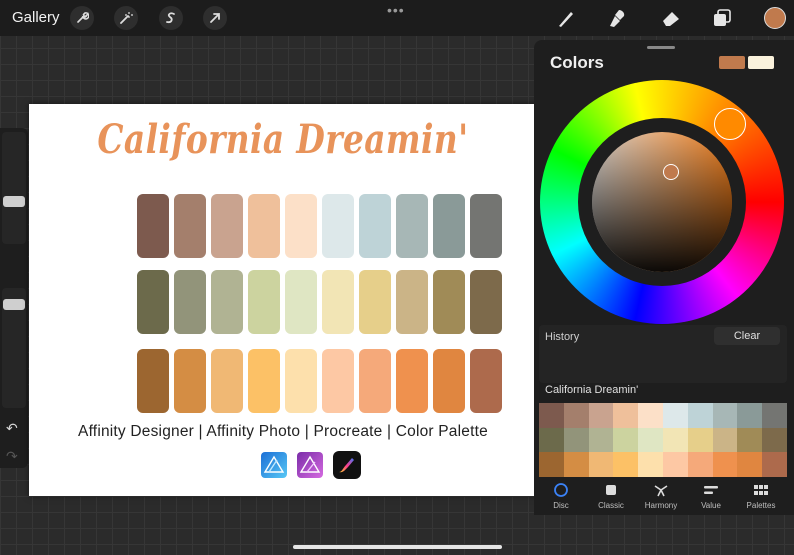  What do you see at coordinates (14, 304) in the screenshot?
I see `opacity-thumb` at bounding box center [14, 304].